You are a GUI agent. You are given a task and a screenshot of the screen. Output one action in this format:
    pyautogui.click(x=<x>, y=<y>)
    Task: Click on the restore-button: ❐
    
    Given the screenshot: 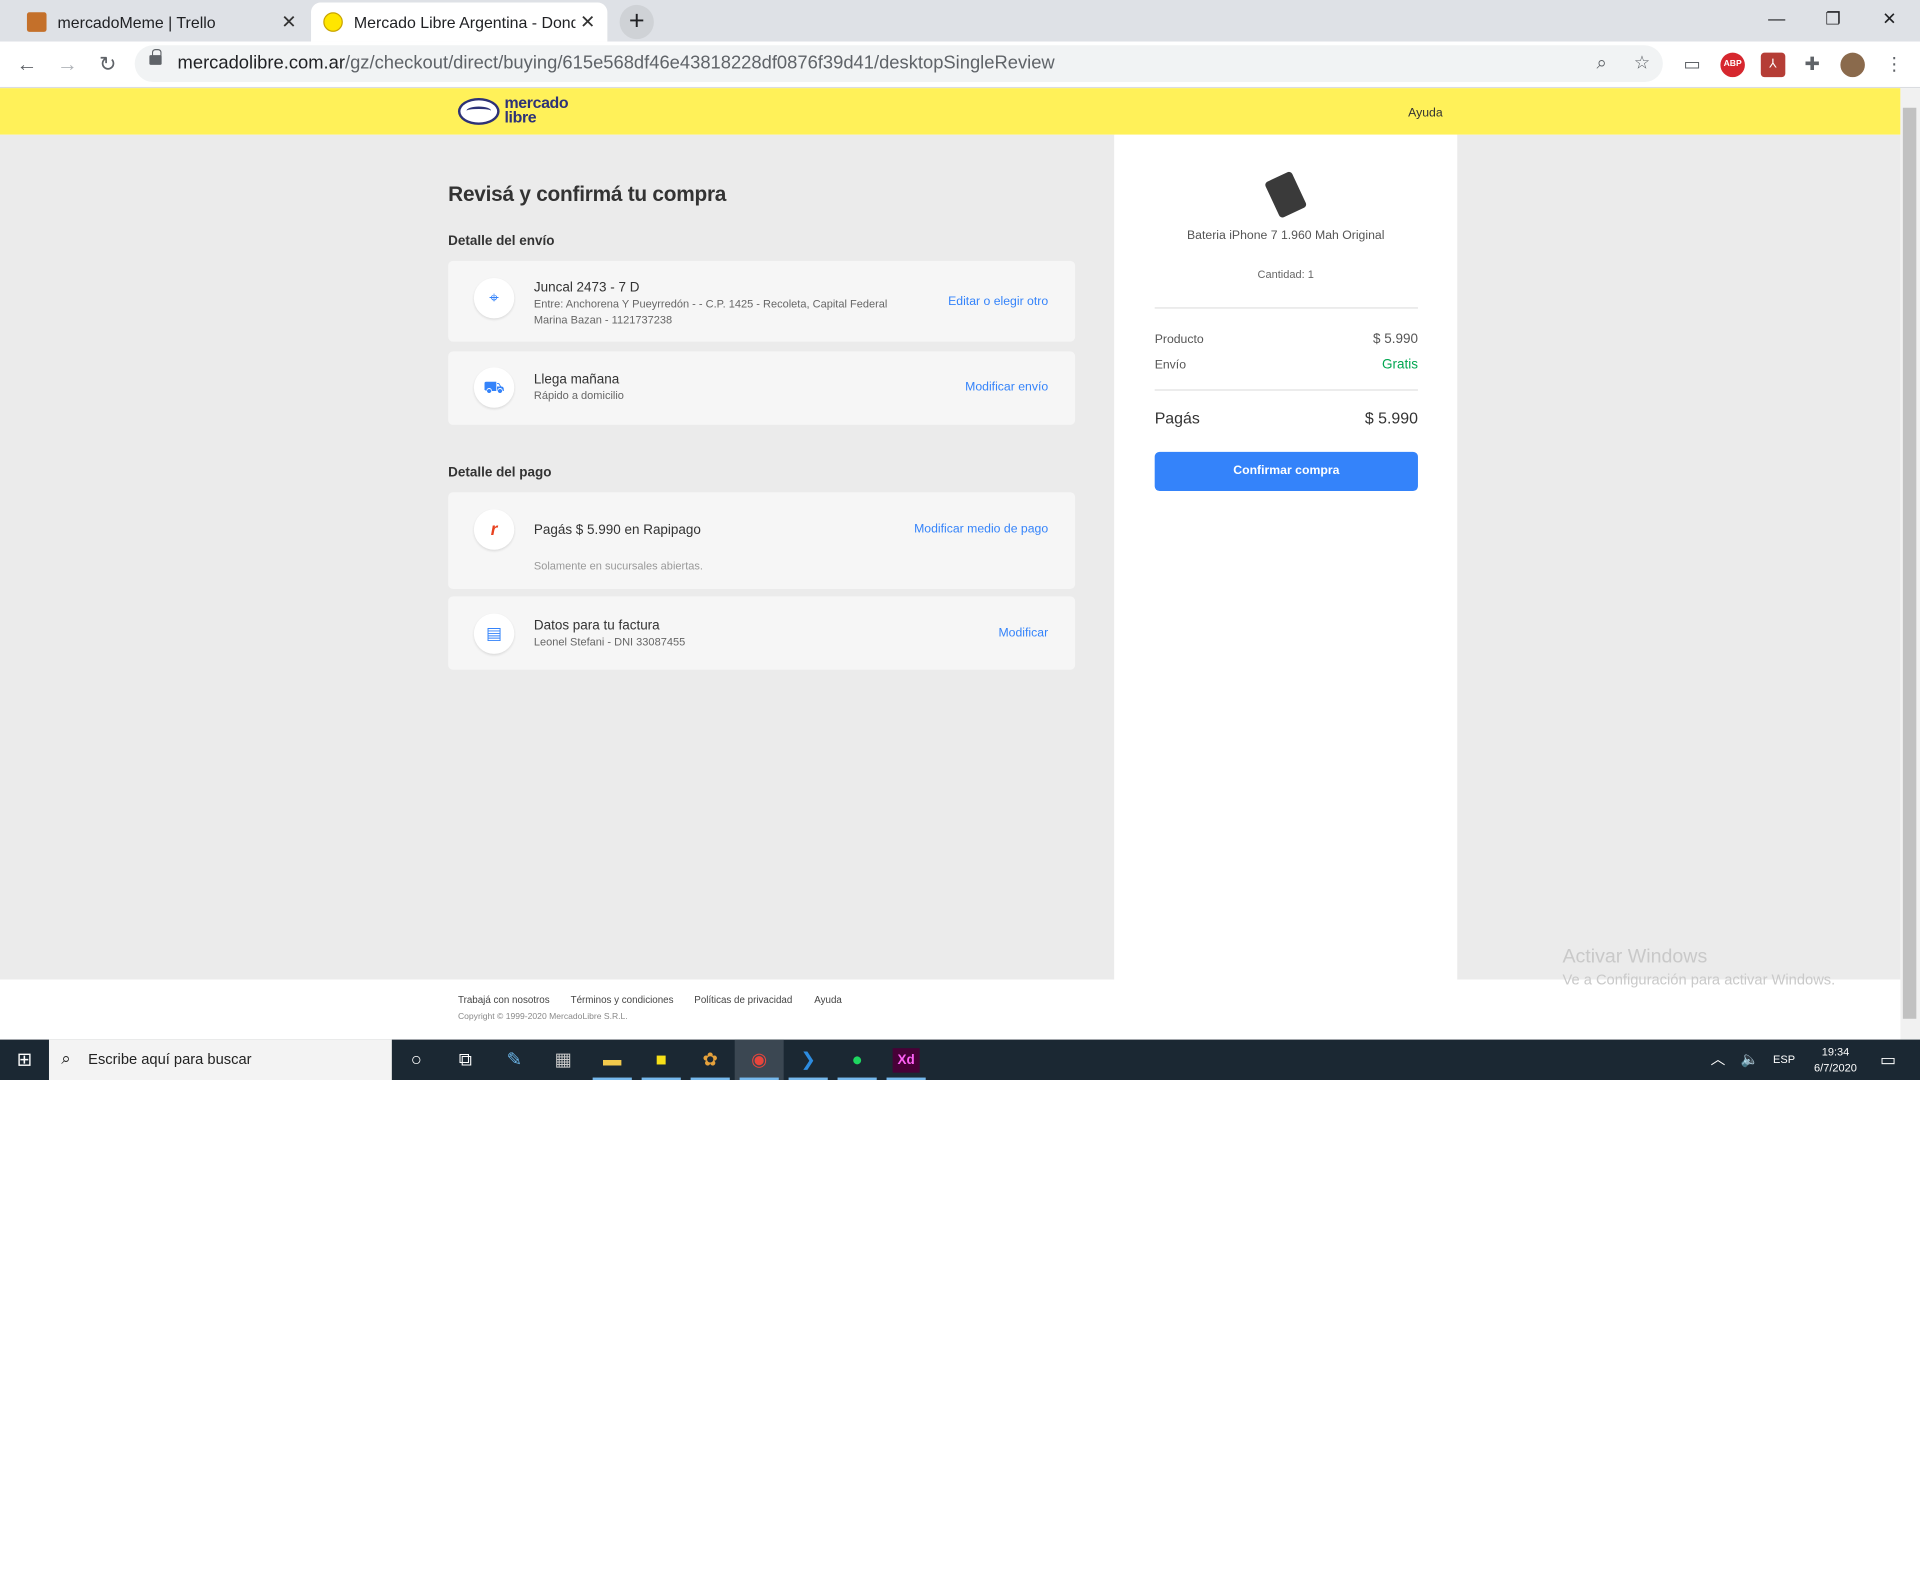 What is the action you would take?
    pyautogui.click(x=1833, y=19)
    